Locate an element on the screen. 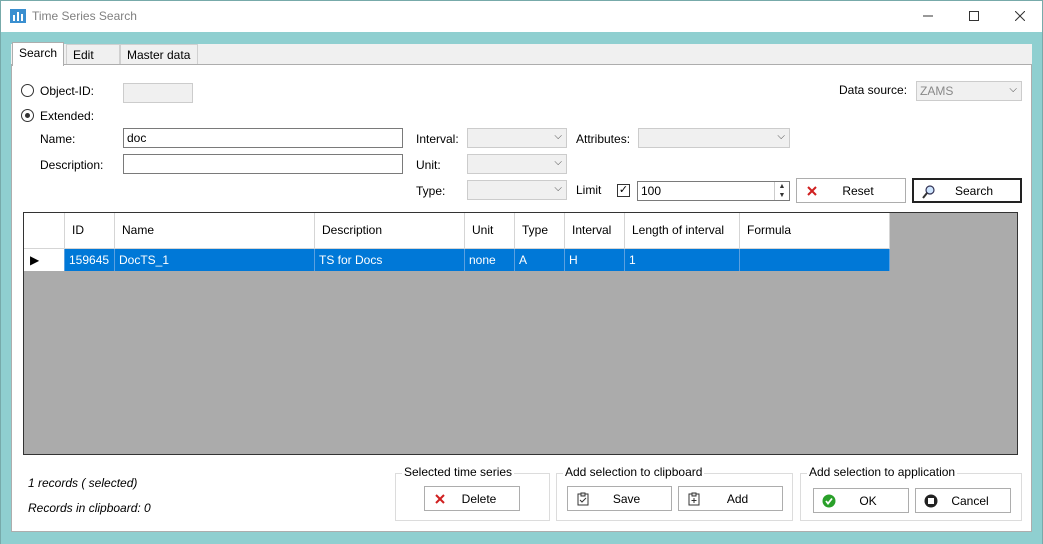 The height and width of the screenshot is (544, 1043). attributes-select: ⌵ is located at coordinates (714, 138).